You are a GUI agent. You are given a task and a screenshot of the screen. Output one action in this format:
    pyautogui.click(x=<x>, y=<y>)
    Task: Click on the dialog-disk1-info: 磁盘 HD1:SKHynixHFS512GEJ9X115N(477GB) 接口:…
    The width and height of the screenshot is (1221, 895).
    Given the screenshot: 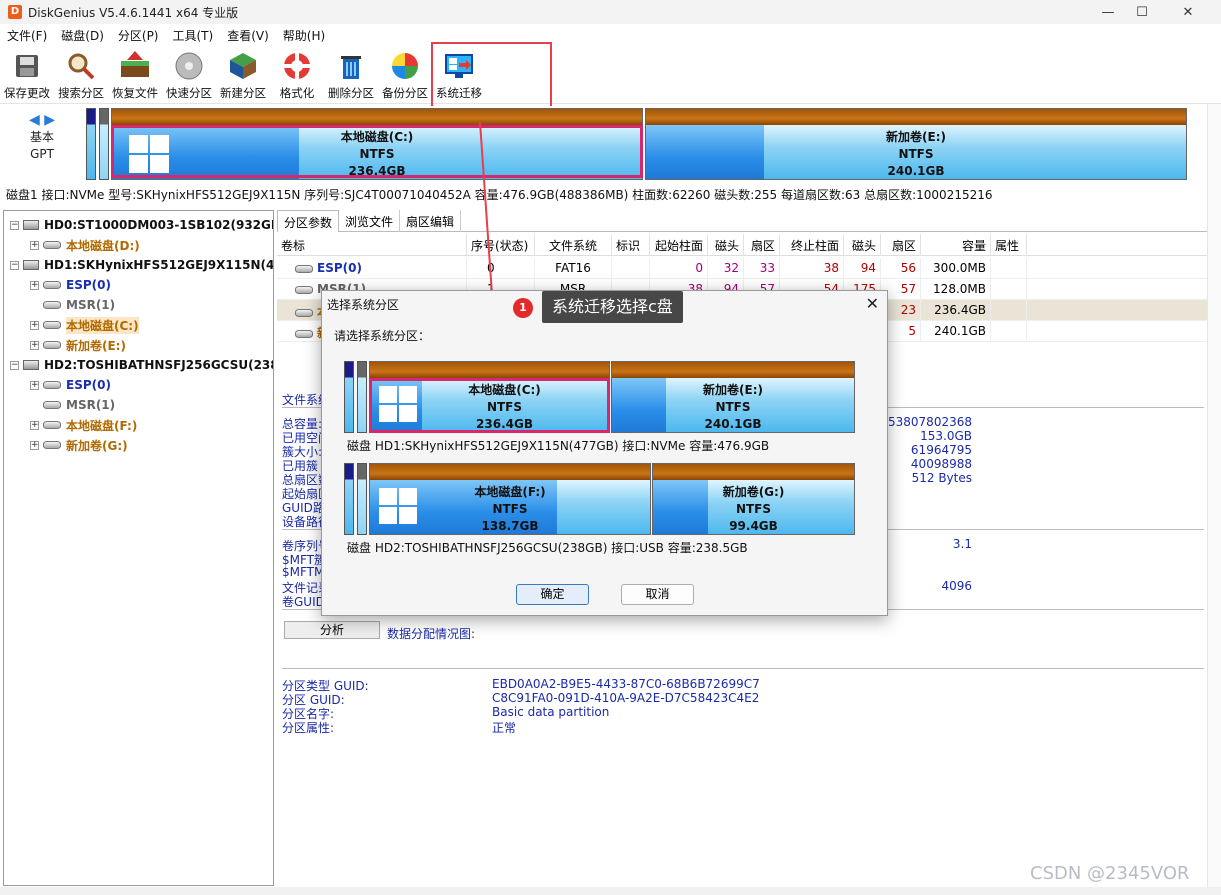 What is the action you would take?
    pyautogui.click(x=558, y=446)
    